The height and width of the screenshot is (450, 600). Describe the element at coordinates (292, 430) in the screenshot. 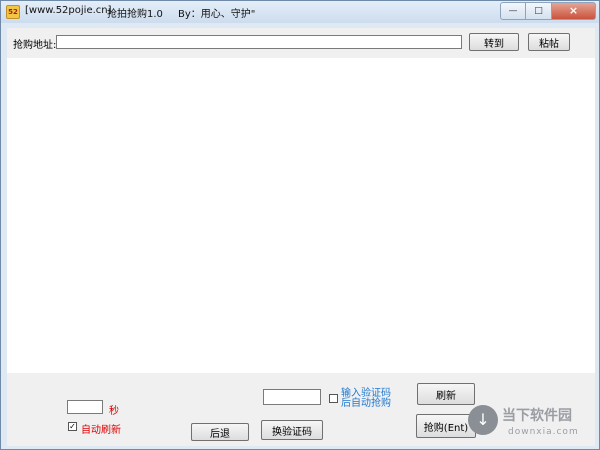

I see `change-captcha-button: 换验证码` at that location.